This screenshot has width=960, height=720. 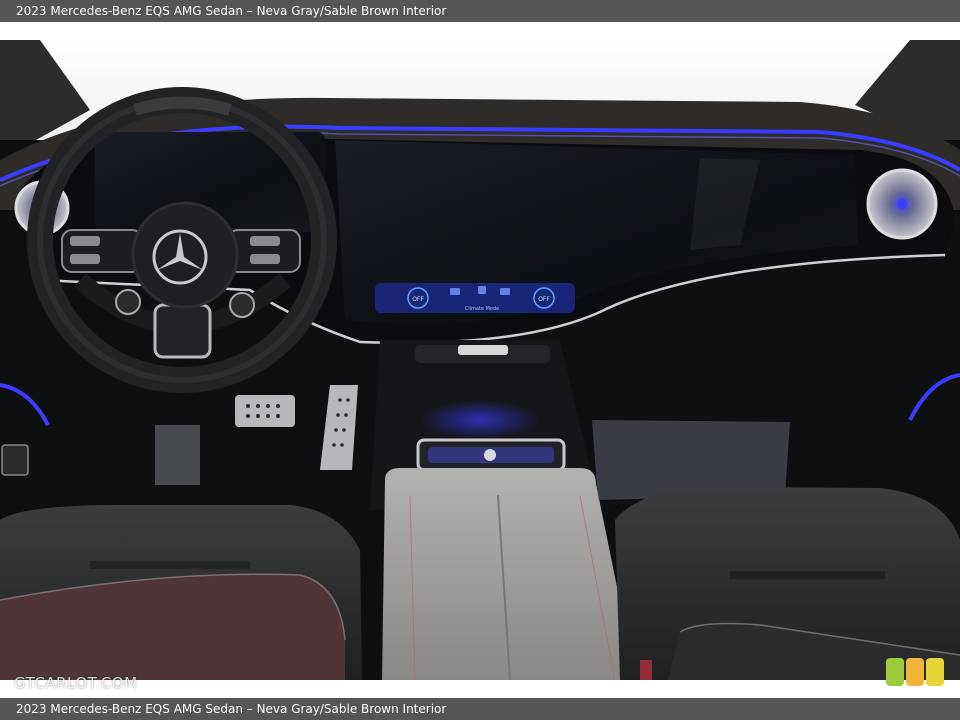 What do you see at coordinates (265, 411) in the screenshot?
I see `brake-pedal` at bounding box center [265, 411].